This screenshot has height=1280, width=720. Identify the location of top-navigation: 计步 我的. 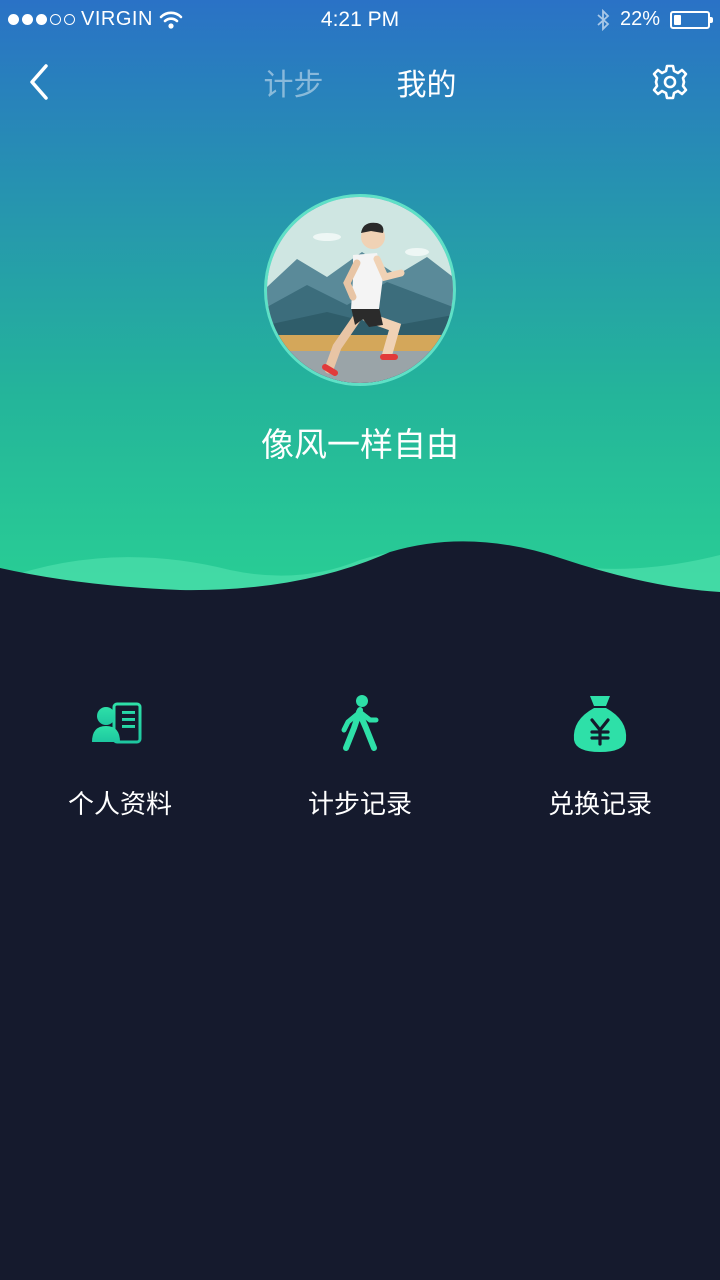
(360, 82).